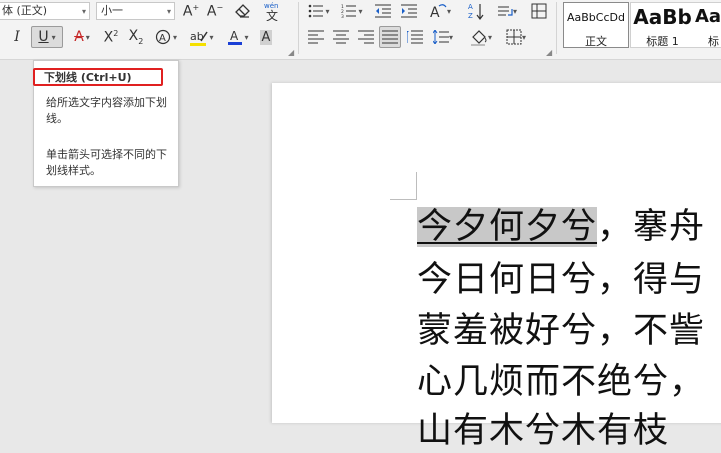 The height and width of the screenshot is (453, 721). I want to click on change-case-button: A ▾, so click(440, 11).